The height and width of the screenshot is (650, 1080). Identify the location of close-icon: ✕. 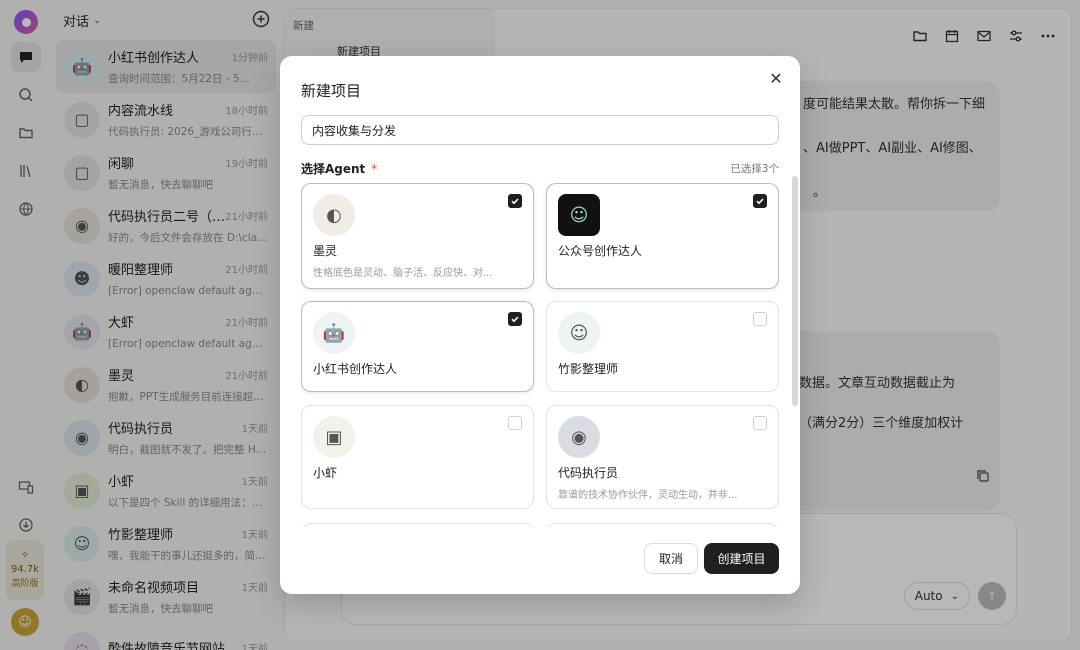
(776, 78).